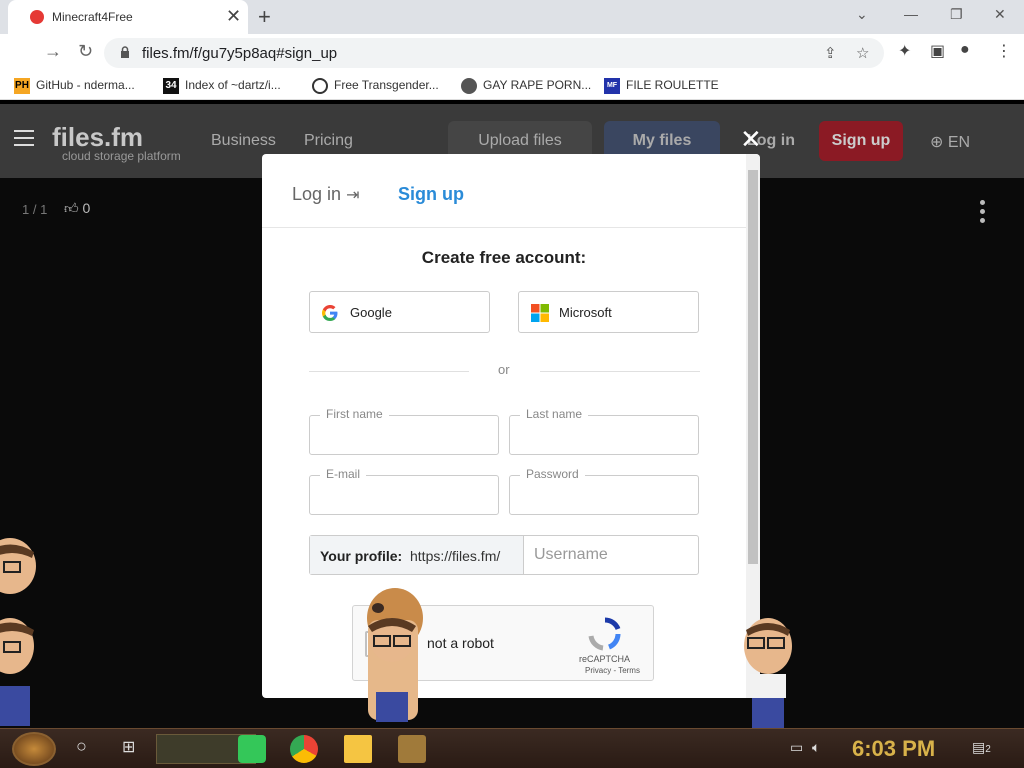 The image size is (1024, 768). I want to click on browser-tab: Minecraft4Free ✕, so click(128, 17).